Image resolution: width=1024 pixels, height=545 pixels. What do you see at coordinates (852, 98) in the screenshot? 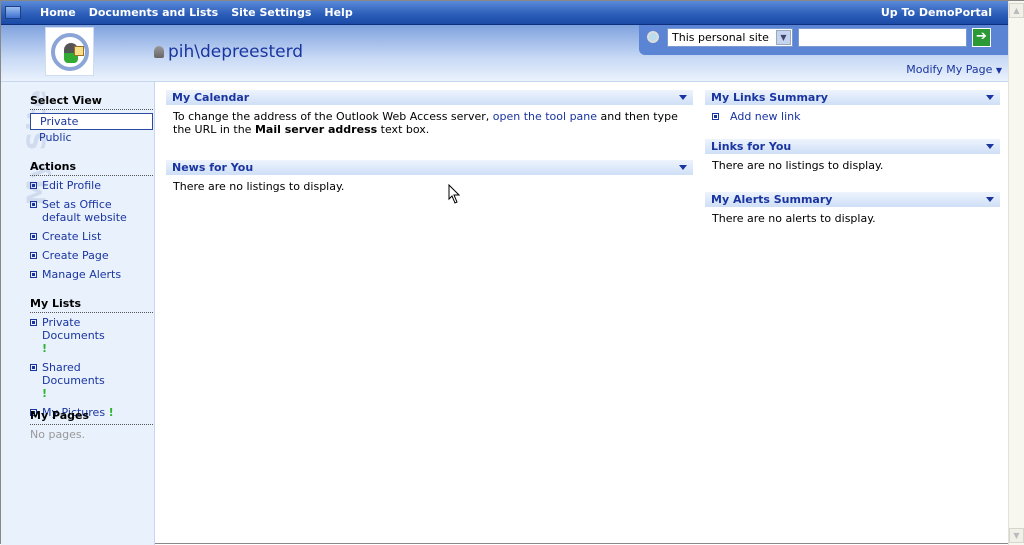
I see `webpart-title: My Links Summary` at bounding box center [852, 98].